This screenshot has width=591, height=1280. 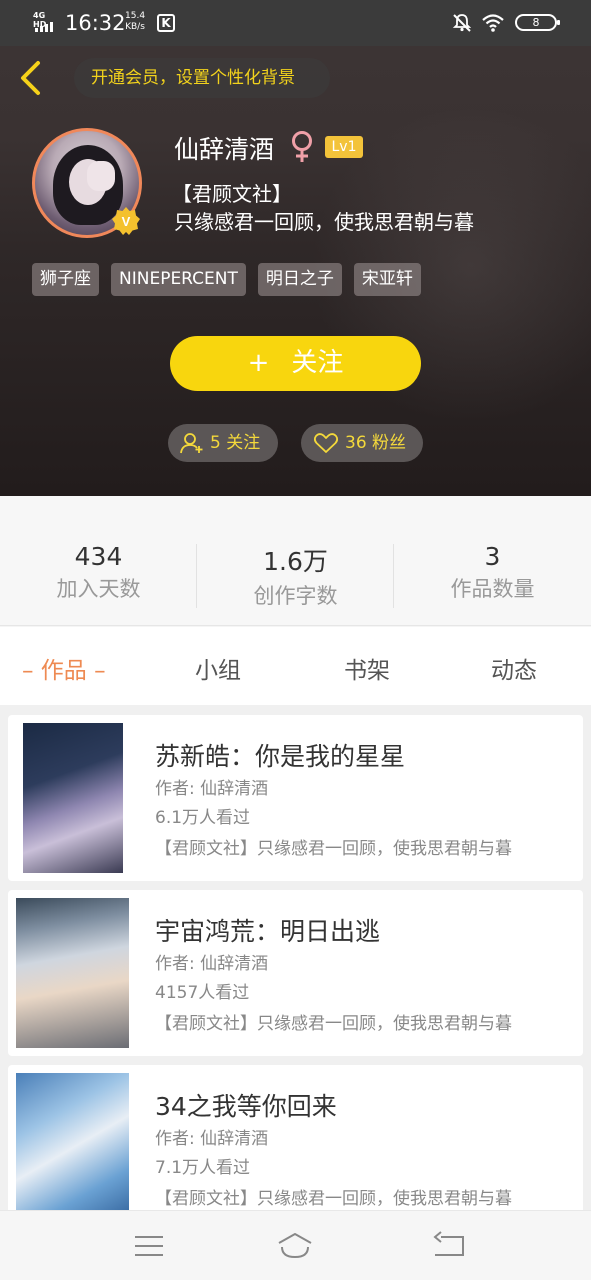 What do you see at coordinates (98, 556) in the screenshot?
I see `stat-value: 434` at bounding box center [98, 556].